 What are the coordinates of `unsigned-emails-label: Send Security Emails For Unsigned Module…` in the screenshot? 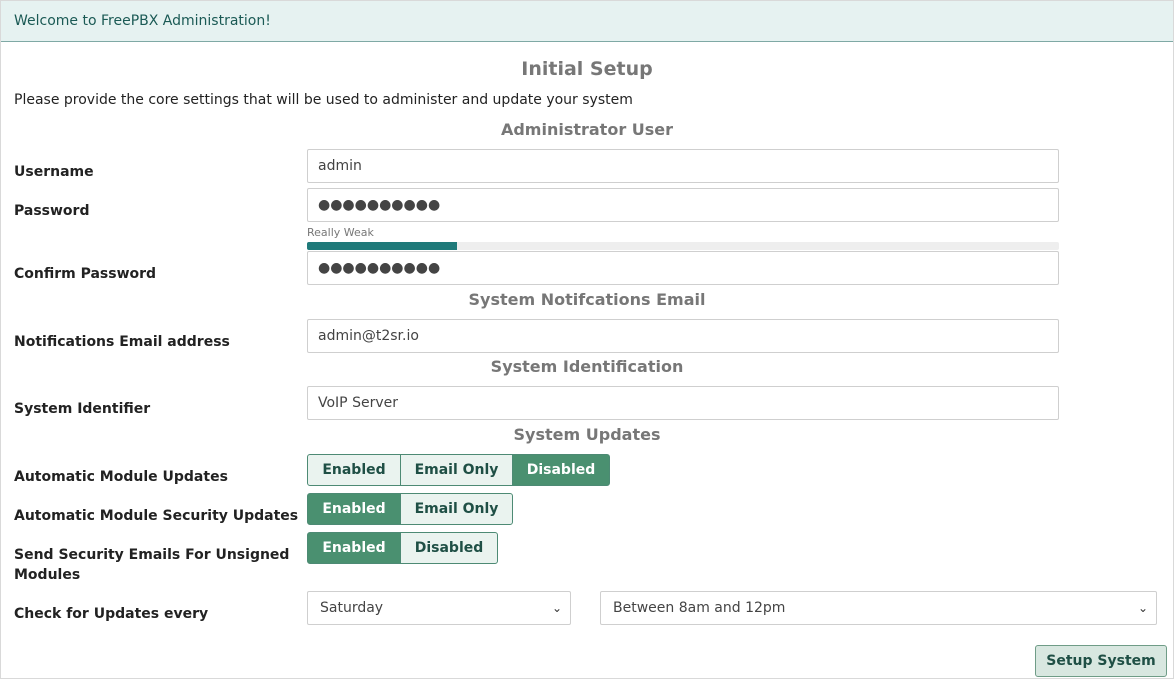 It's located at (151, 565).